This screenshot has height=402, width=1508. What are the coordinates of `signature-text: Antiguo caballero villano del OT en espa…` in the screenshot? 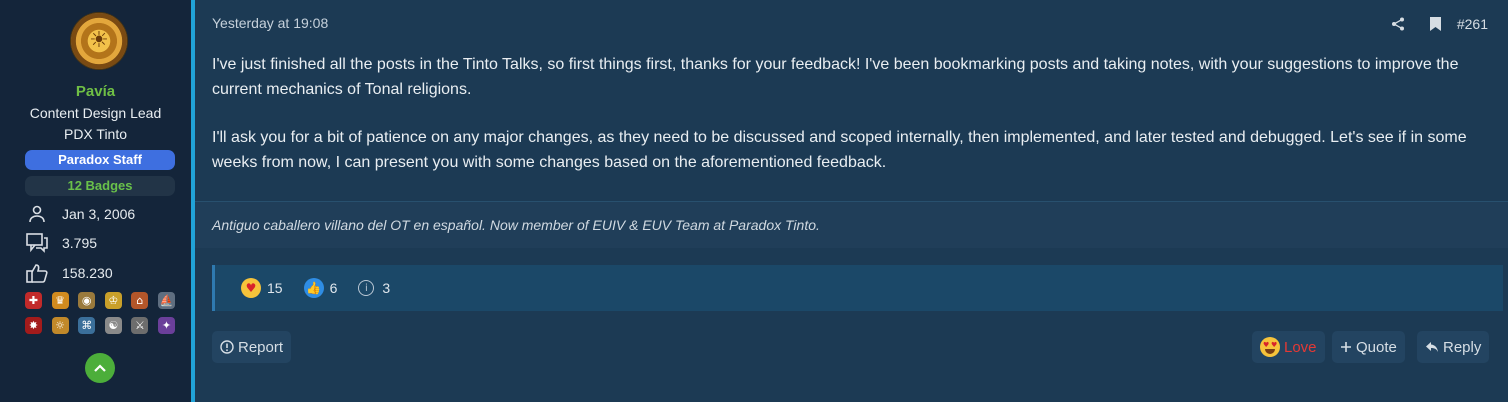 It's located at (516, 225).